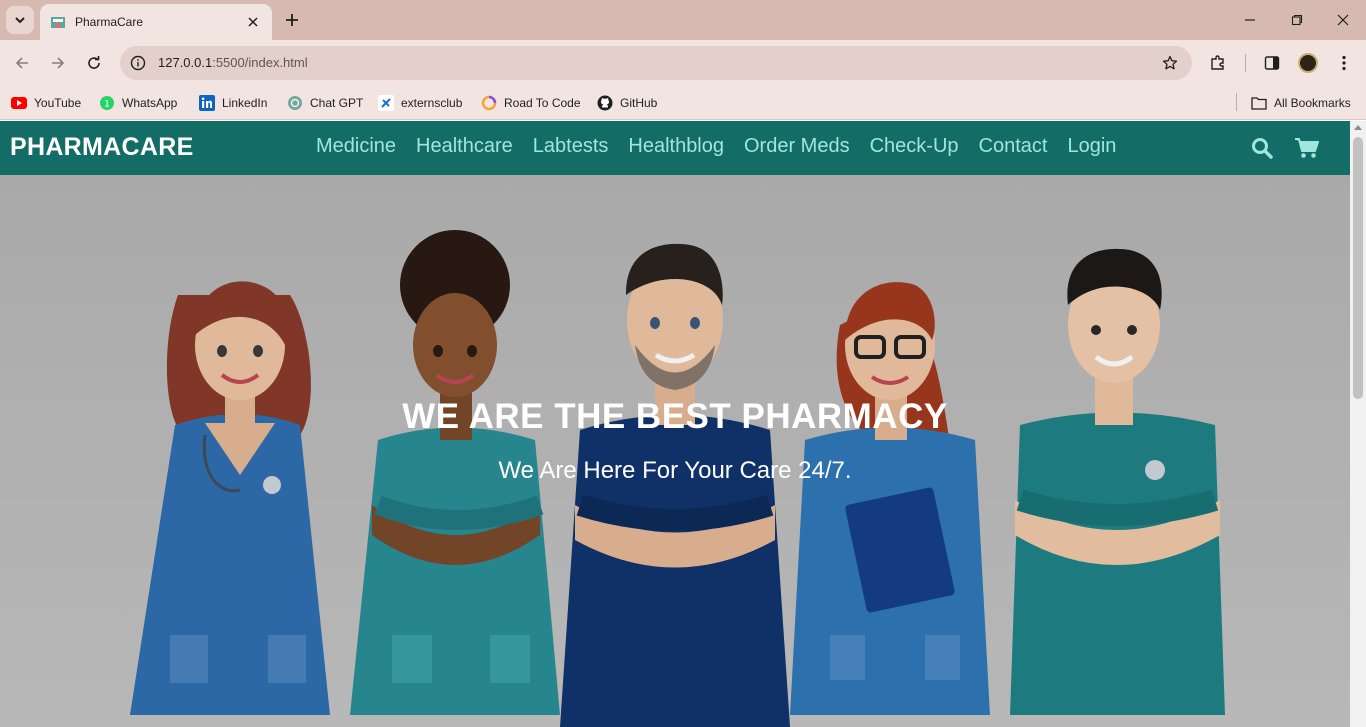  Describe the element at coordinates (356, 146) in the screenshot. I see `nav-medicine: Medicine` at that location.